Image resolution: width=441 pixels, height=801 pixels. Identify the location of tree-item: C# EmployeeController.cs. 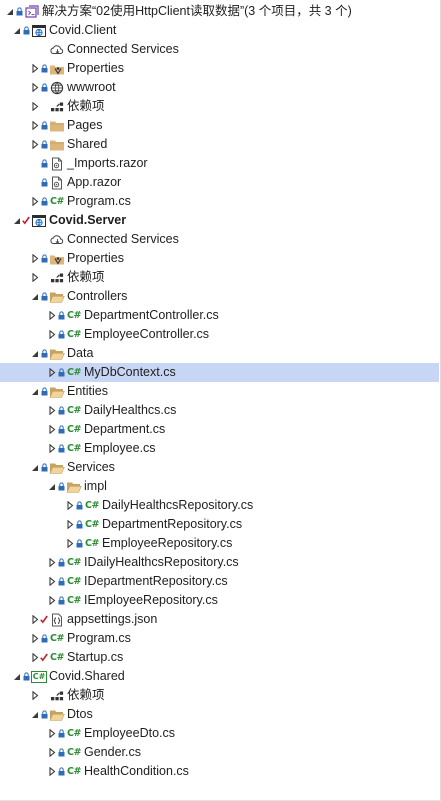
(219, 334).